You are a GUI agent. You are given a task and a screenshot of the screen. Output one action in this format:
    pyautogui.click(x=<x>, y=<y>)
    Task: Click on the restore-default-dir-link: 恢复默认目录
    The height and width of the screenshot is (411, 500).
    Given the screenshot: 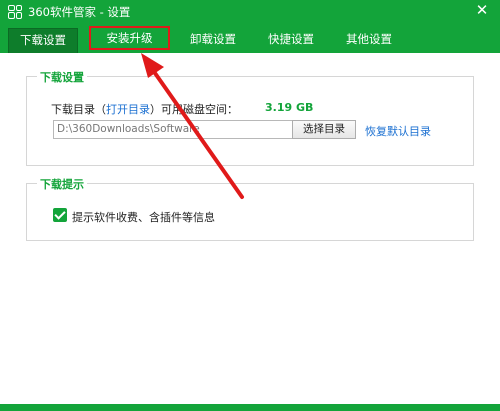 What is the action you would take?
    pyautogui.click(x=398, y=131)
    